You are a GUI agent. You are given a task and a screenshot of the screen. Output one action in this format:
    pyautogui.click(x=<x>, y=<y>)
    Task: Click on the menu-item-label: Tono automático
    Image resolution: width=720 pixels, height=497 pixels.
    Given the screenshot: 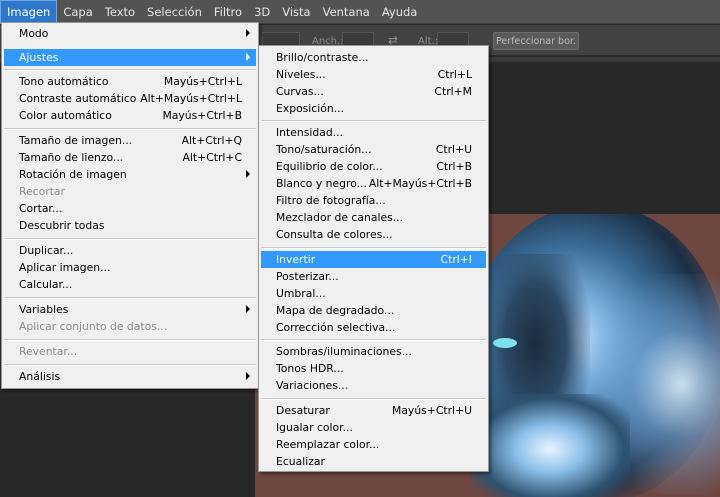 What is the action you would take?
    pyautogui.click(x=64, y=81)
    